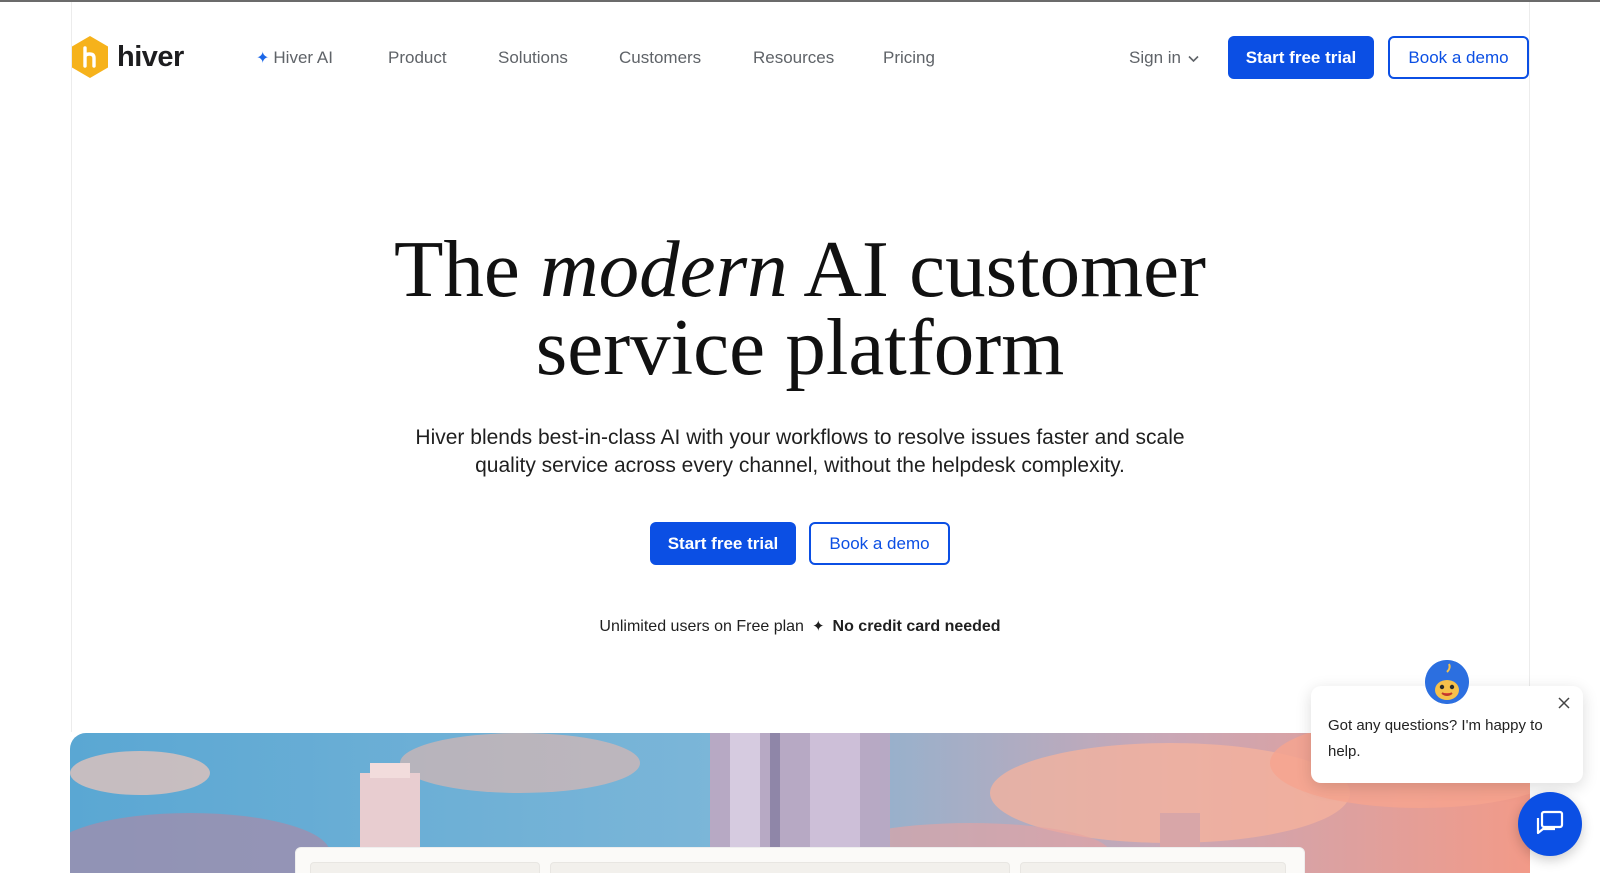  I want to click on header-book-demo-button: Book a demo, so click(1458, 57).